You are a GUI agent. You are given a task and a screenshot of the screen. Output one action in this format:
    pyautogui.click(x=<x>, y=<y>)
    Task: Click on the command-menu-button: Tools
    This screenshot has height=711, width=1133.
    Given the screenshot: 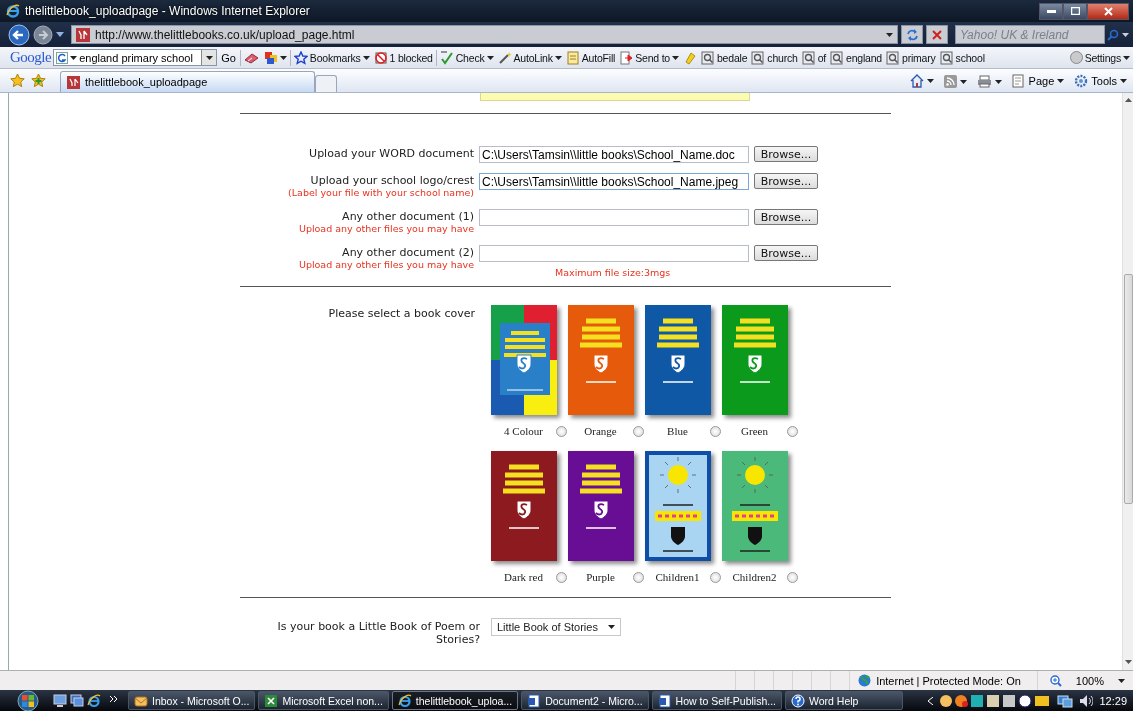 What is the action you would take?
    pyautogui.click(x=1100, y=83)
    